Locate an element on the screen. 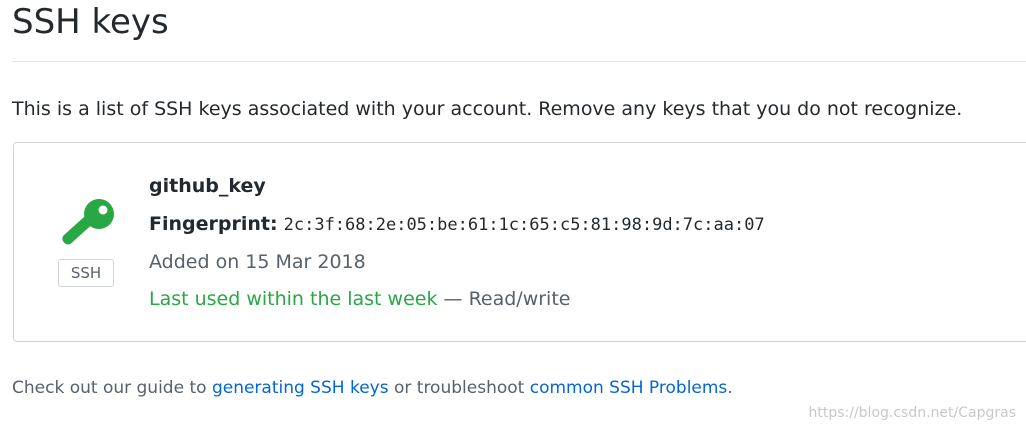  fingerprint-label: Fingerprint: is located at coordinates (213, 224).